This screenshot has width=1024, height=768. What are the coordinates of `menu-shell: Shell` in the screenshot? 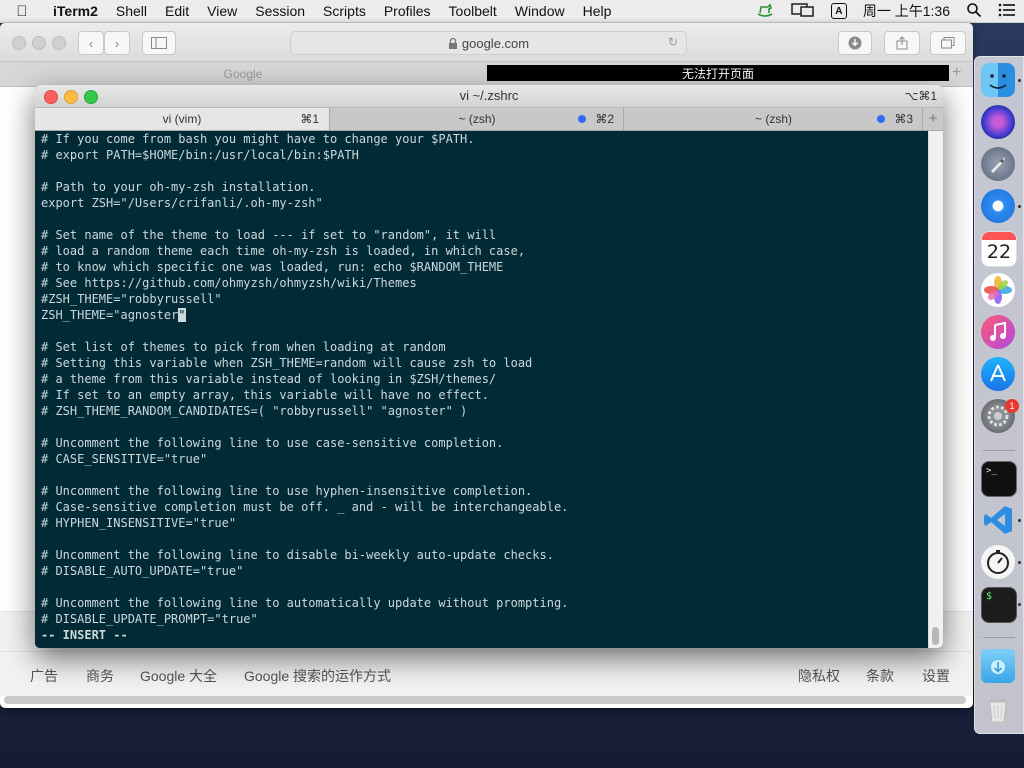 It's located at (131, 11).